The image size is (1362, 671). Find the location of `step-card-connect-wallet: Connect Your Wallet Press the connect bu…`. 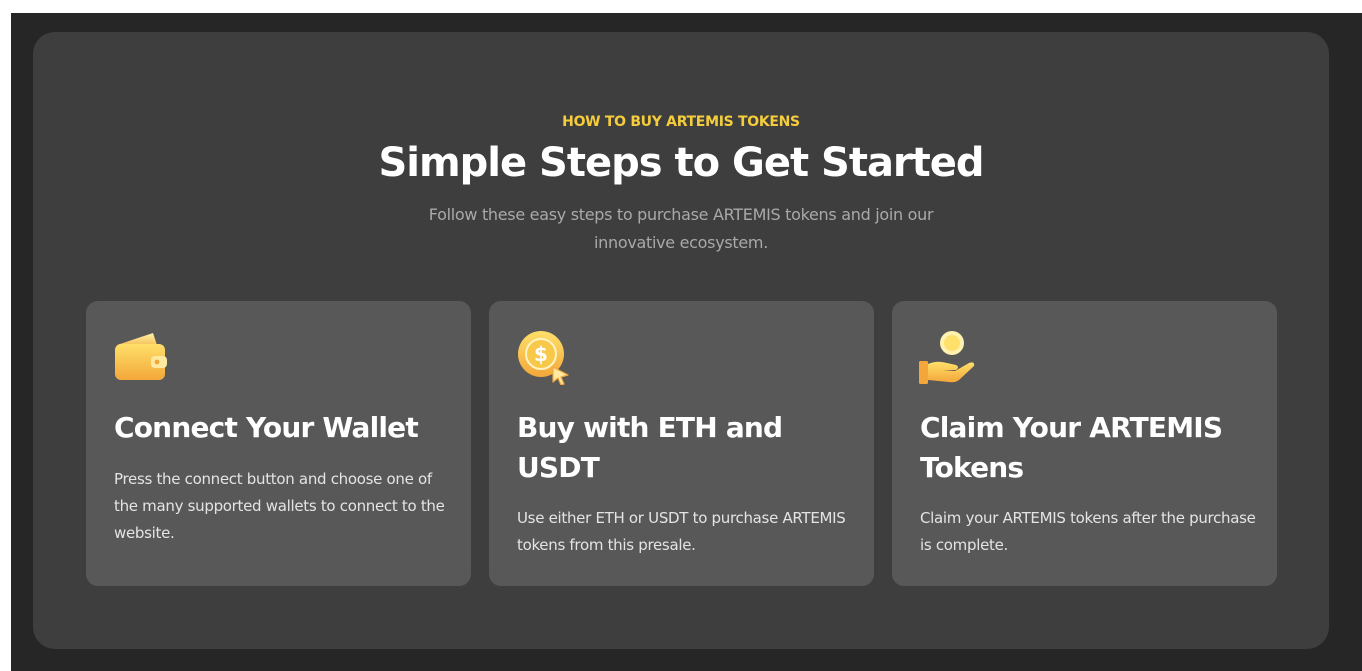

step-card-connect-wallet: Connect Your Wallet Press the connect bu… is located at coordinates (278, 443).